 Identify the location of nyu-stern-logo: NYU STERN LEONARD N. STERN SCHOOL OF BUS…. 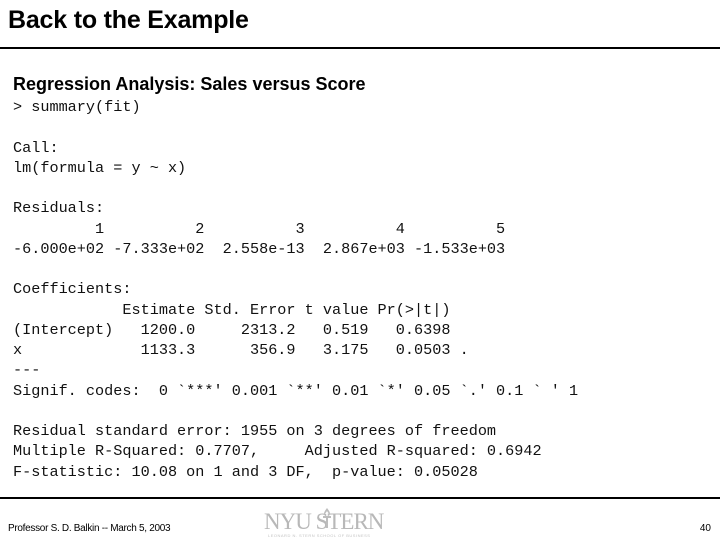
(337, 522).